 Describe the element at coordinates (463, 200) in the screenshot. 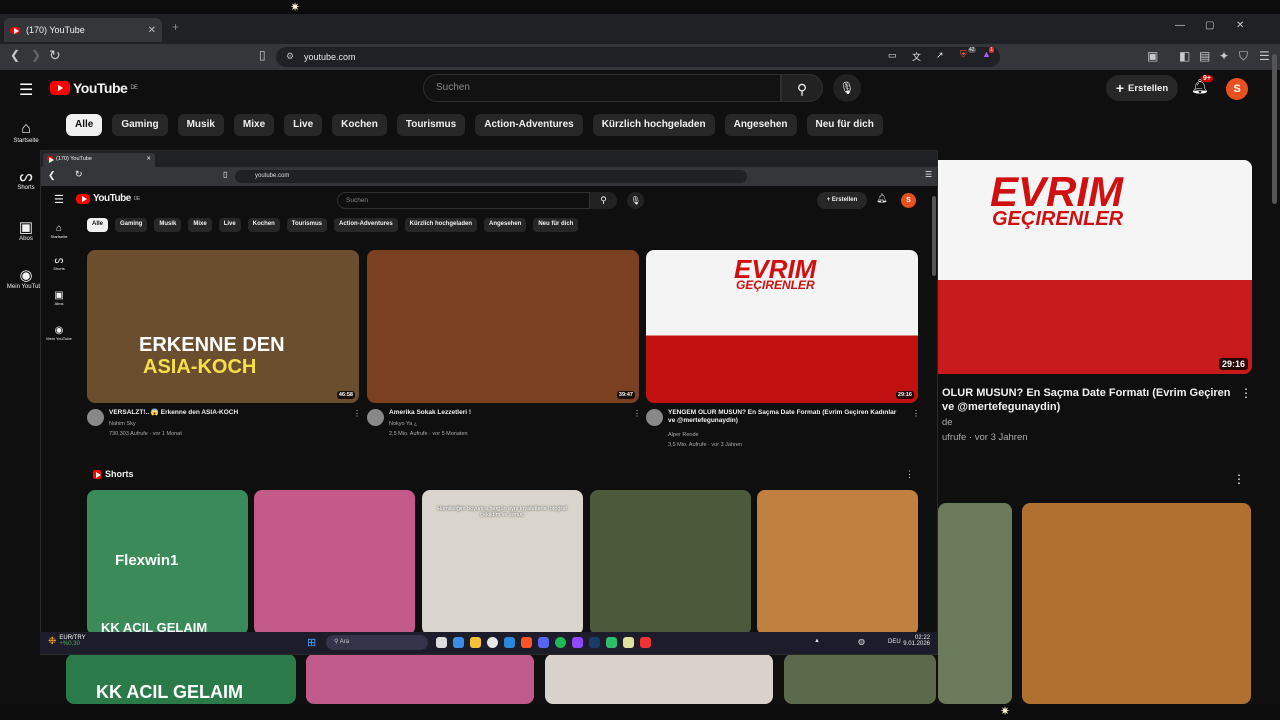

I see `search-input: Suchen` at that location.